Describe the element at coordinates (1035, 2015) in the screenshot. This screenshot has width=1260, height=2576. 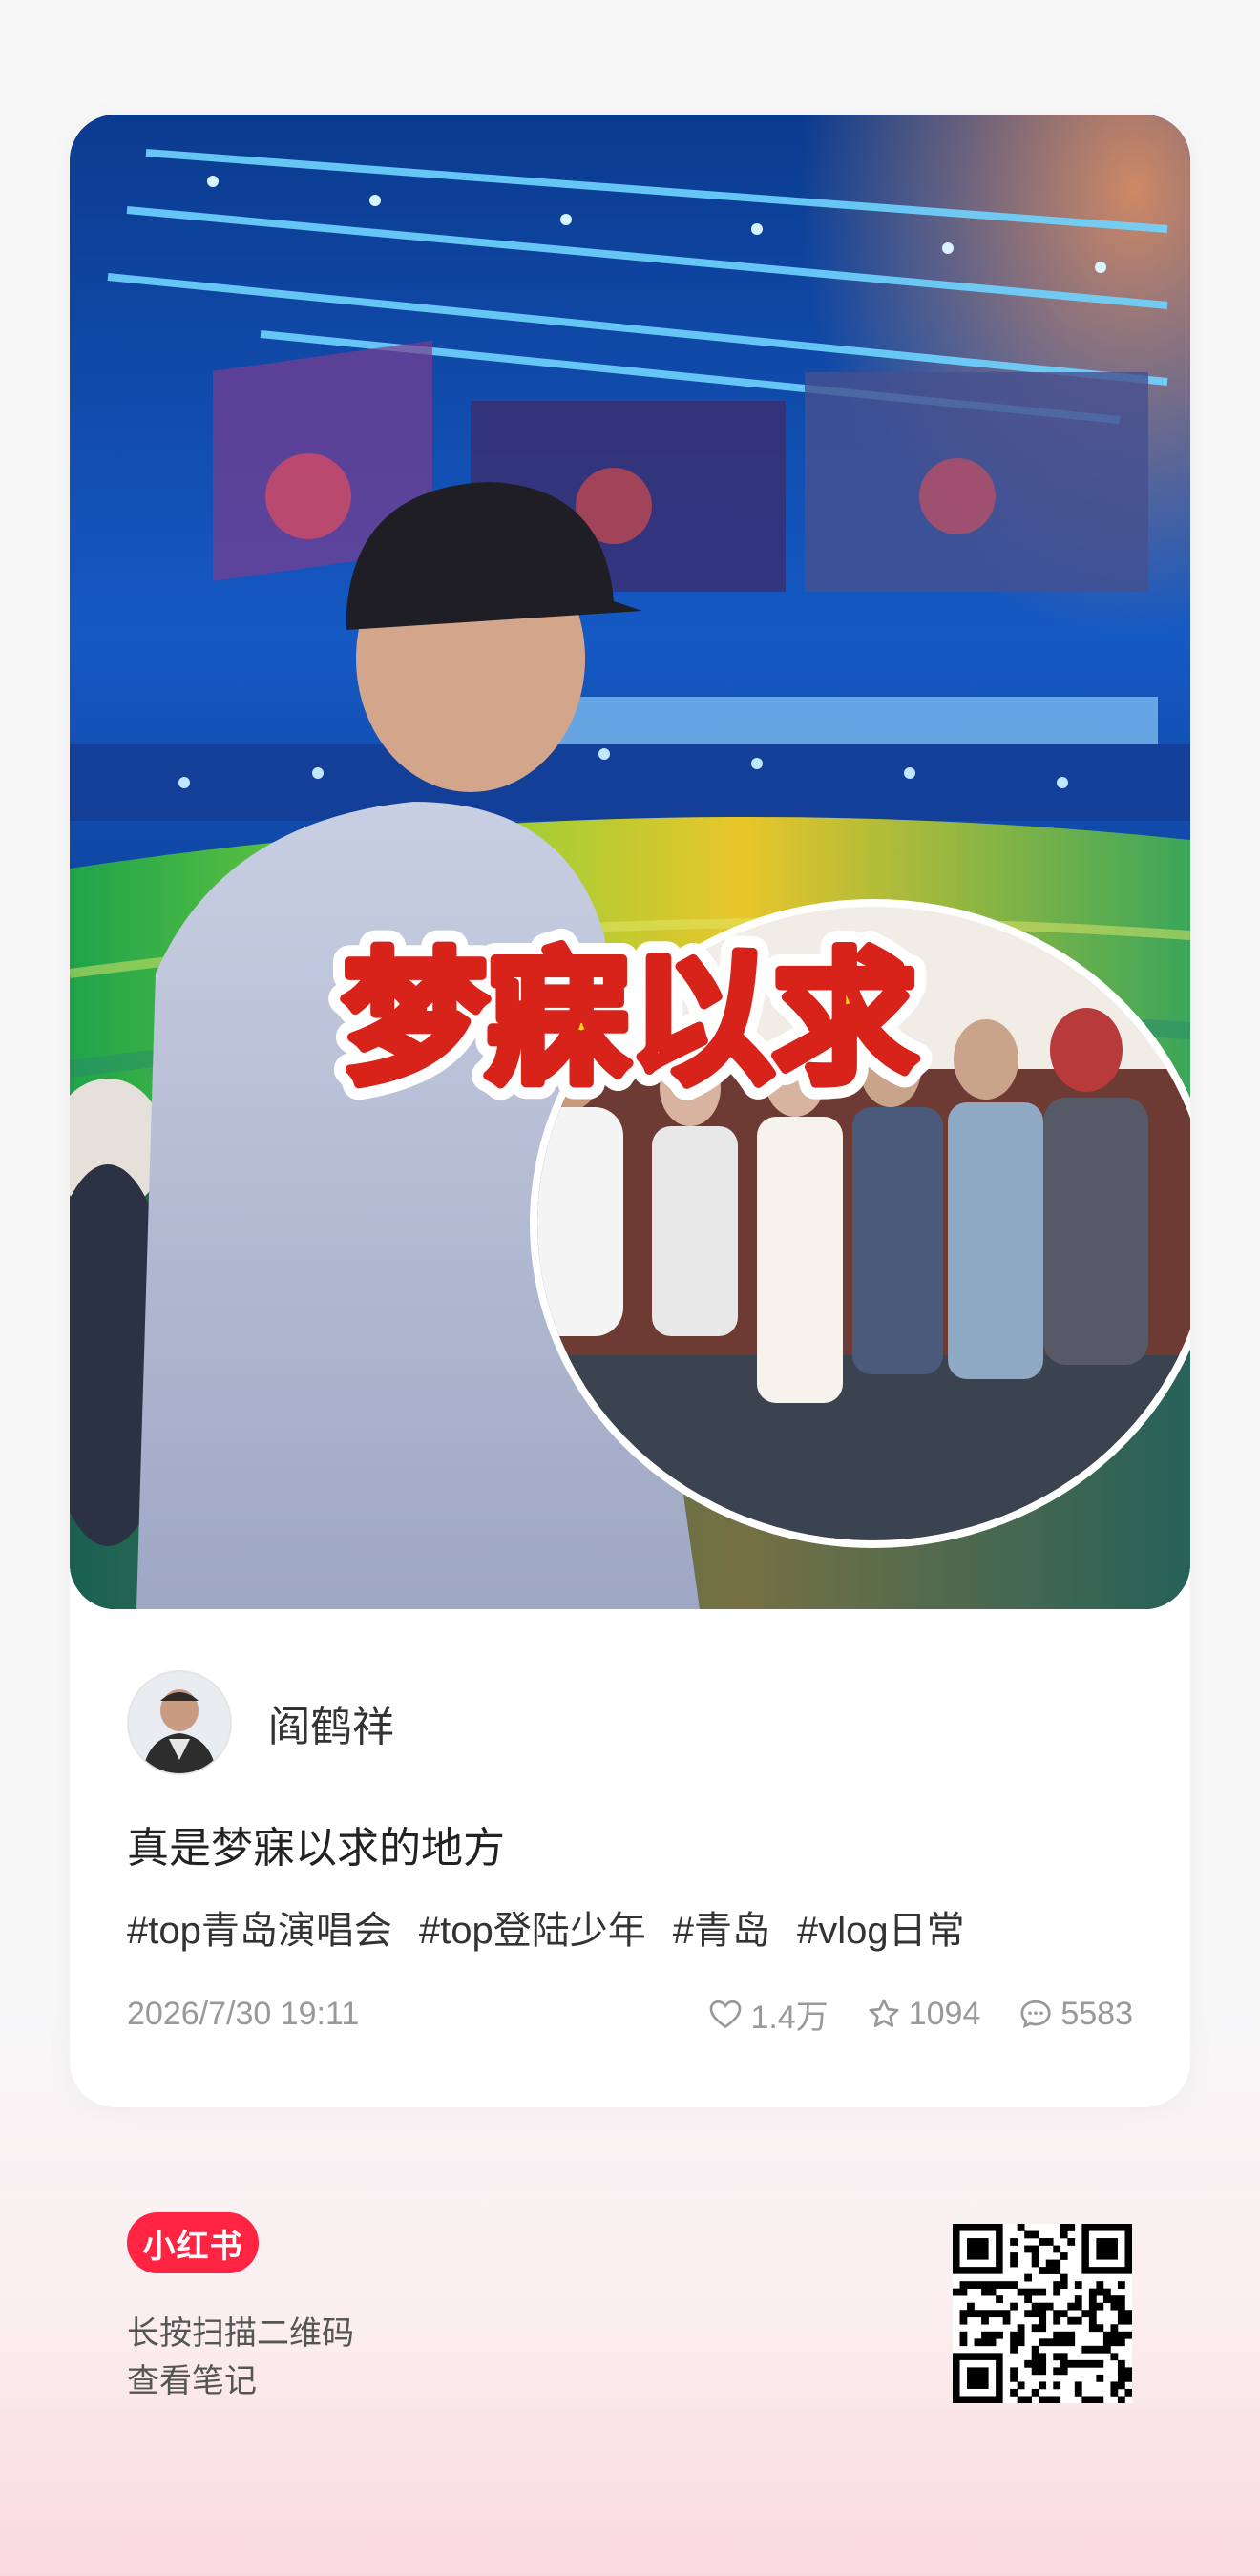
I see `comment-icon` at that location.